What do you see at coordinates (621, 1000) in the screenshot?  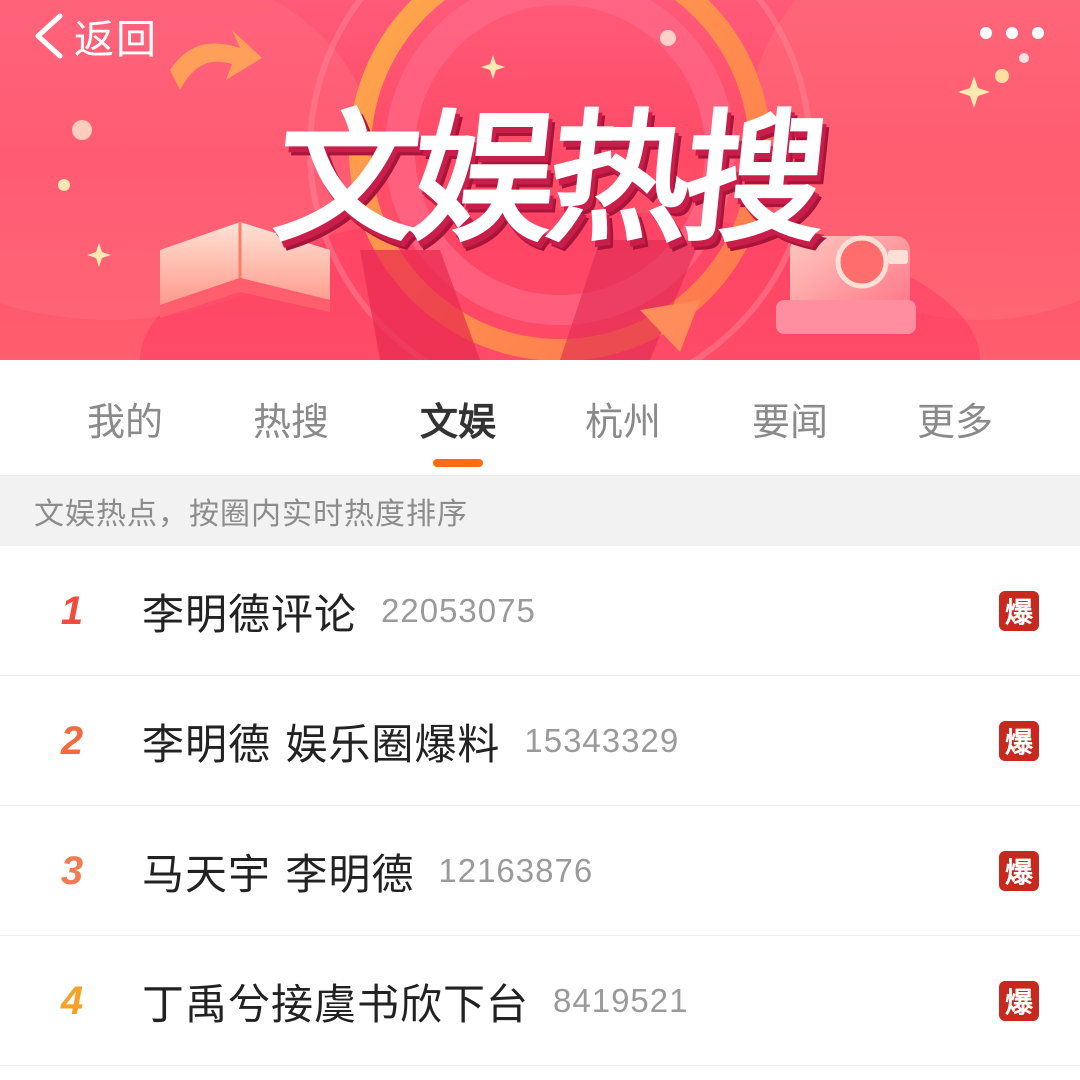 I see `heat-count: 8419521` at bounding box center [621, 1000].